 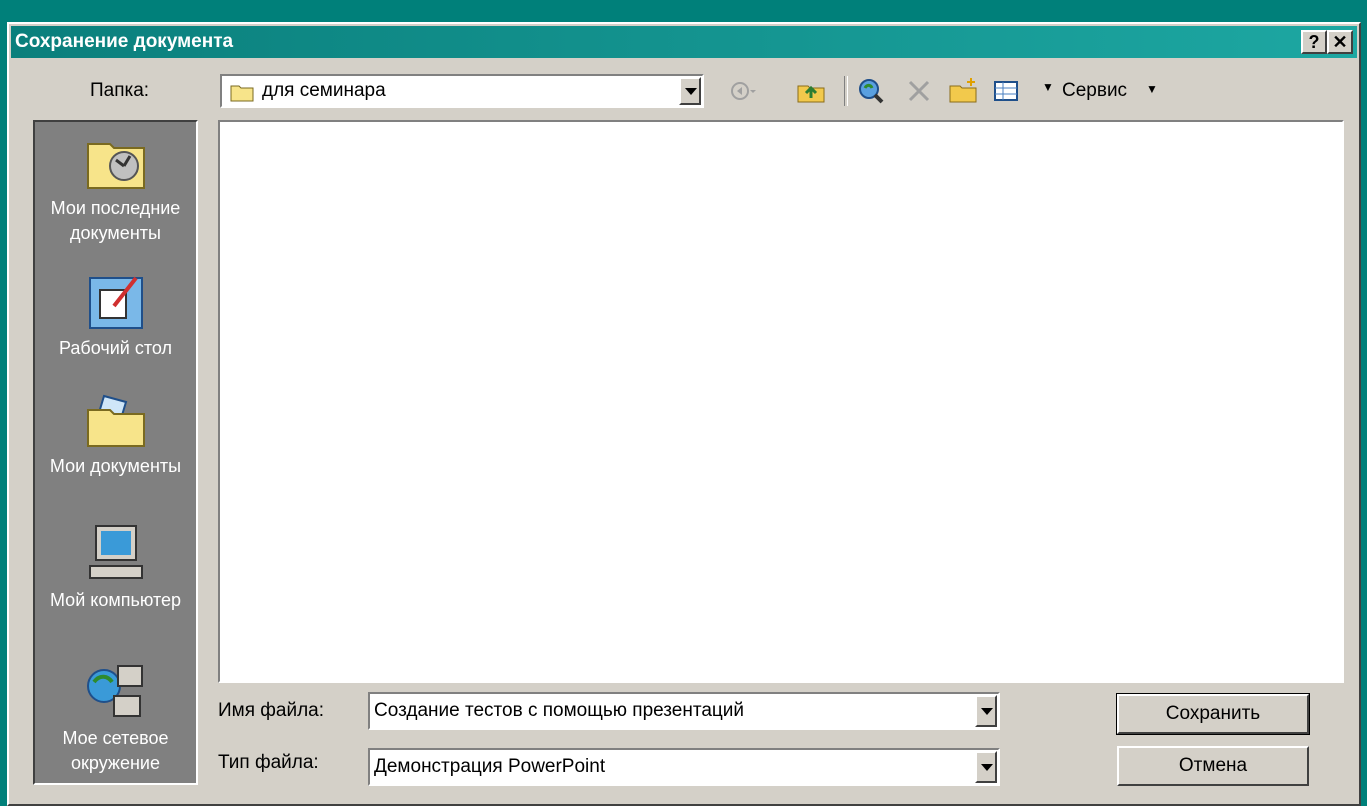 I want to click on network-places-icon, so click(x=114, y=691).